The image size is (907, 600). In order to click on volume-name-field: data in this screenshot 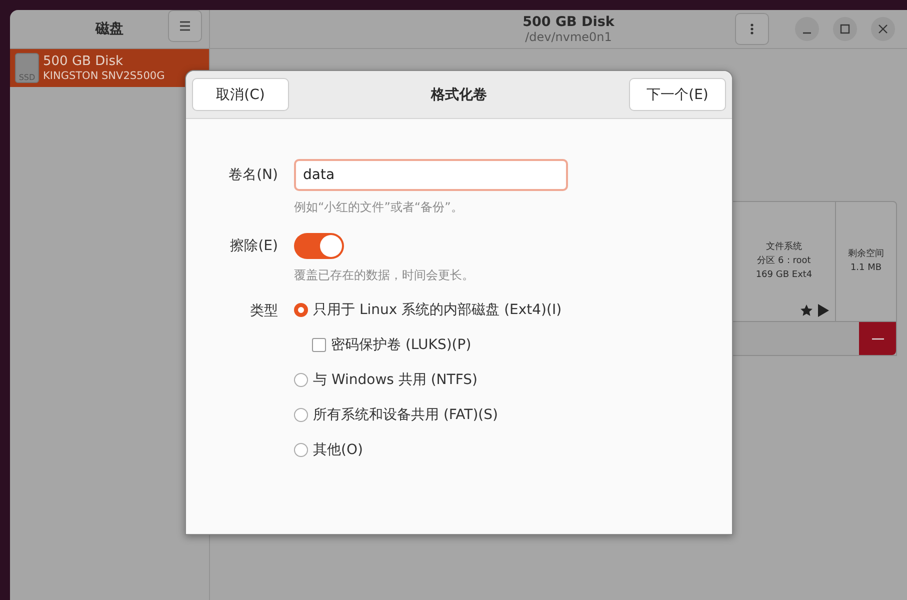, I will do `click(431, 175)`.